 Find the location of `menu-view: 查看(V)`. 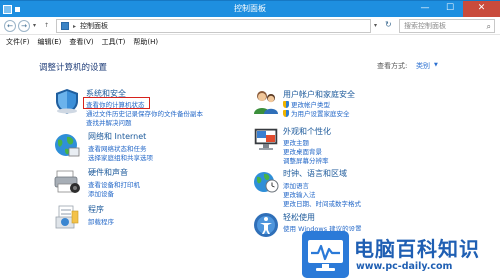

menu-view: 查看(V) is located at coordinates (81, 42).